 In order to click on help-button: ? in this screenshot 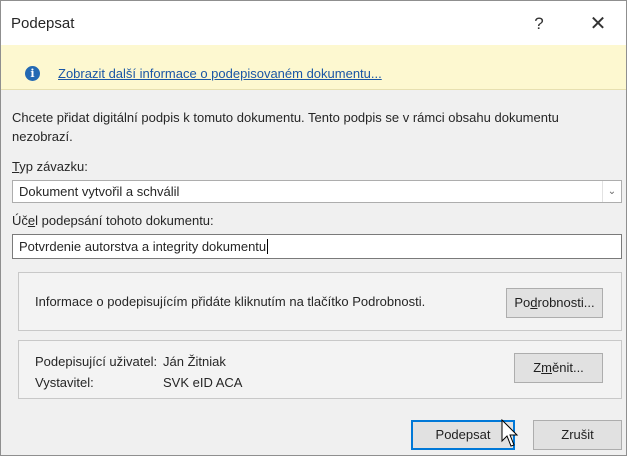, I will do `click(539, 24)`.